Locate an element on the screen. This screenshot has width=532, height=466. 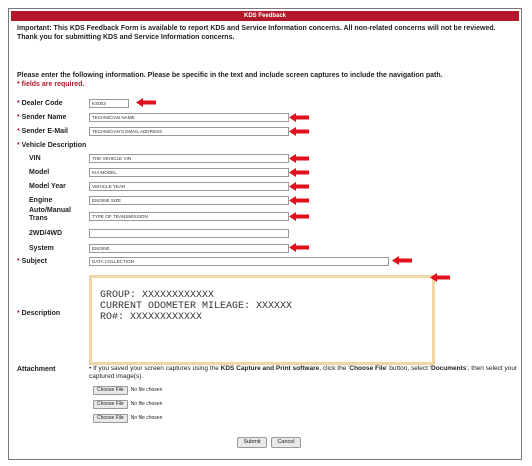
drive-label: 2WD/4WD is located at coordinates (46, 233).